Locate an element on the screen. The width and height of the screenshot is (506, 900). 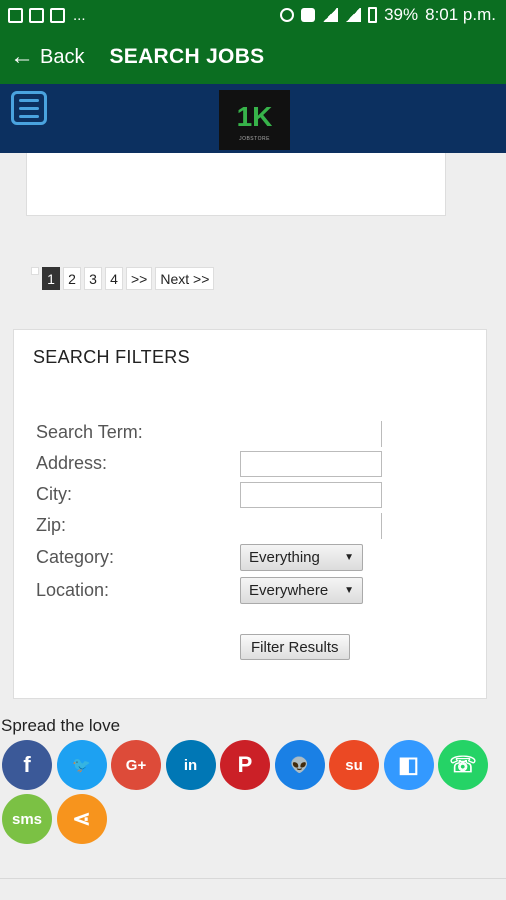
back-label: Back is located at coordinates (62, 56).